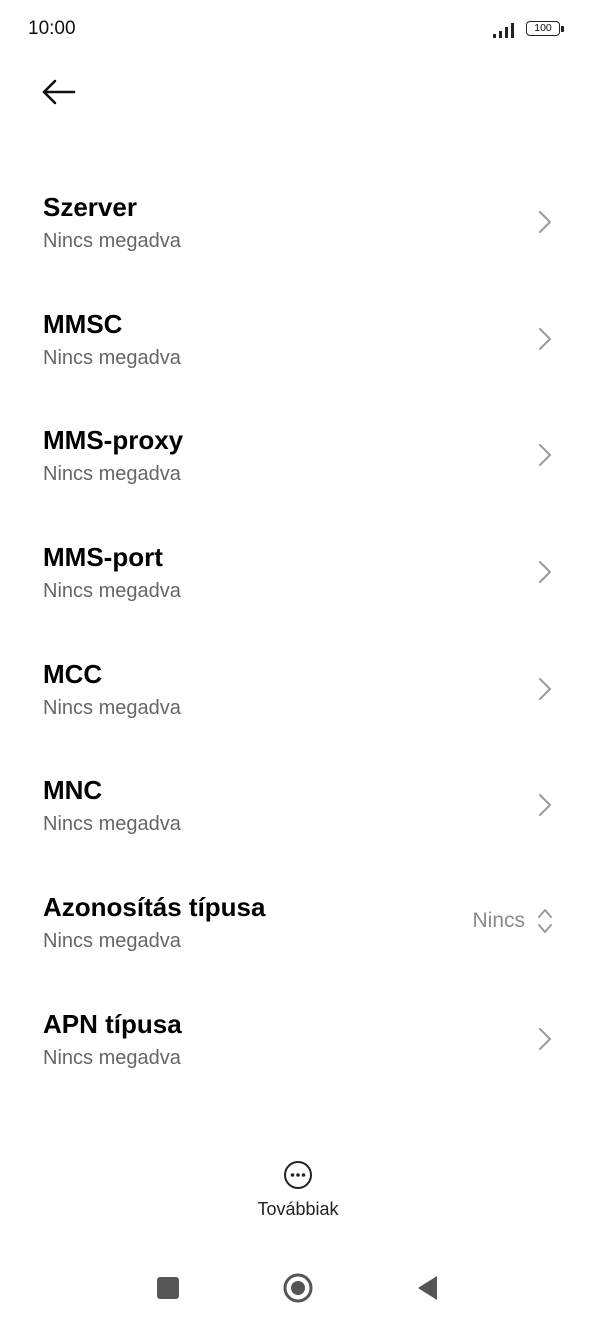  I want to click on navigation-bar, so click(298, 1288).